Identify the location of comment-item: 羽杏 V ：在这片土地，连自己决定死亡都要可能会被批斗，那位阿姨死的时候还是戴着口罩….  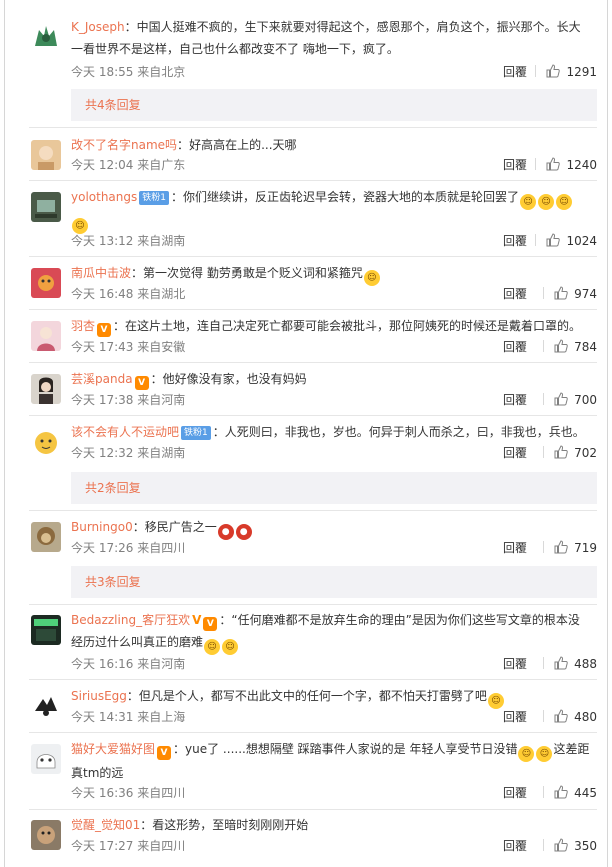
(313, 337).